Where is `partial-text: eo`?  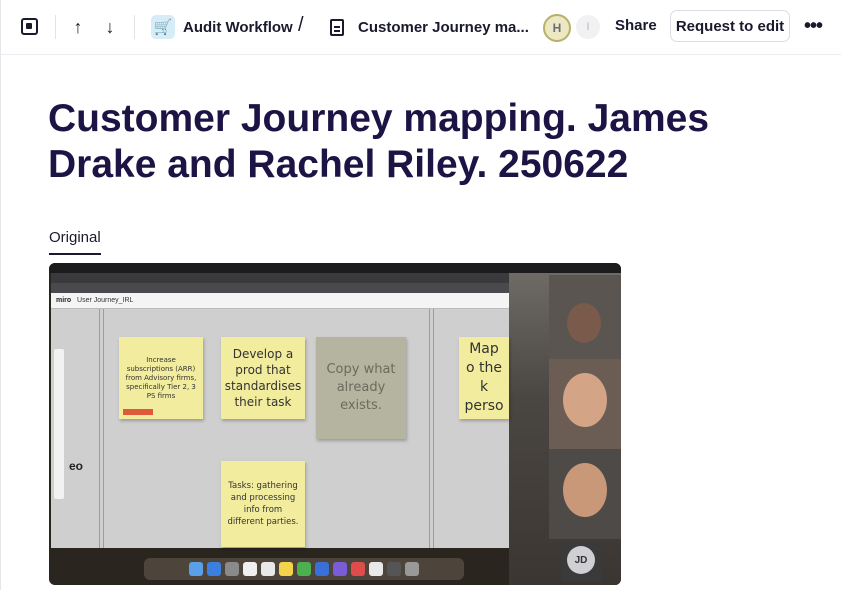
partial-text: eo is located at coordinates (76, 466).